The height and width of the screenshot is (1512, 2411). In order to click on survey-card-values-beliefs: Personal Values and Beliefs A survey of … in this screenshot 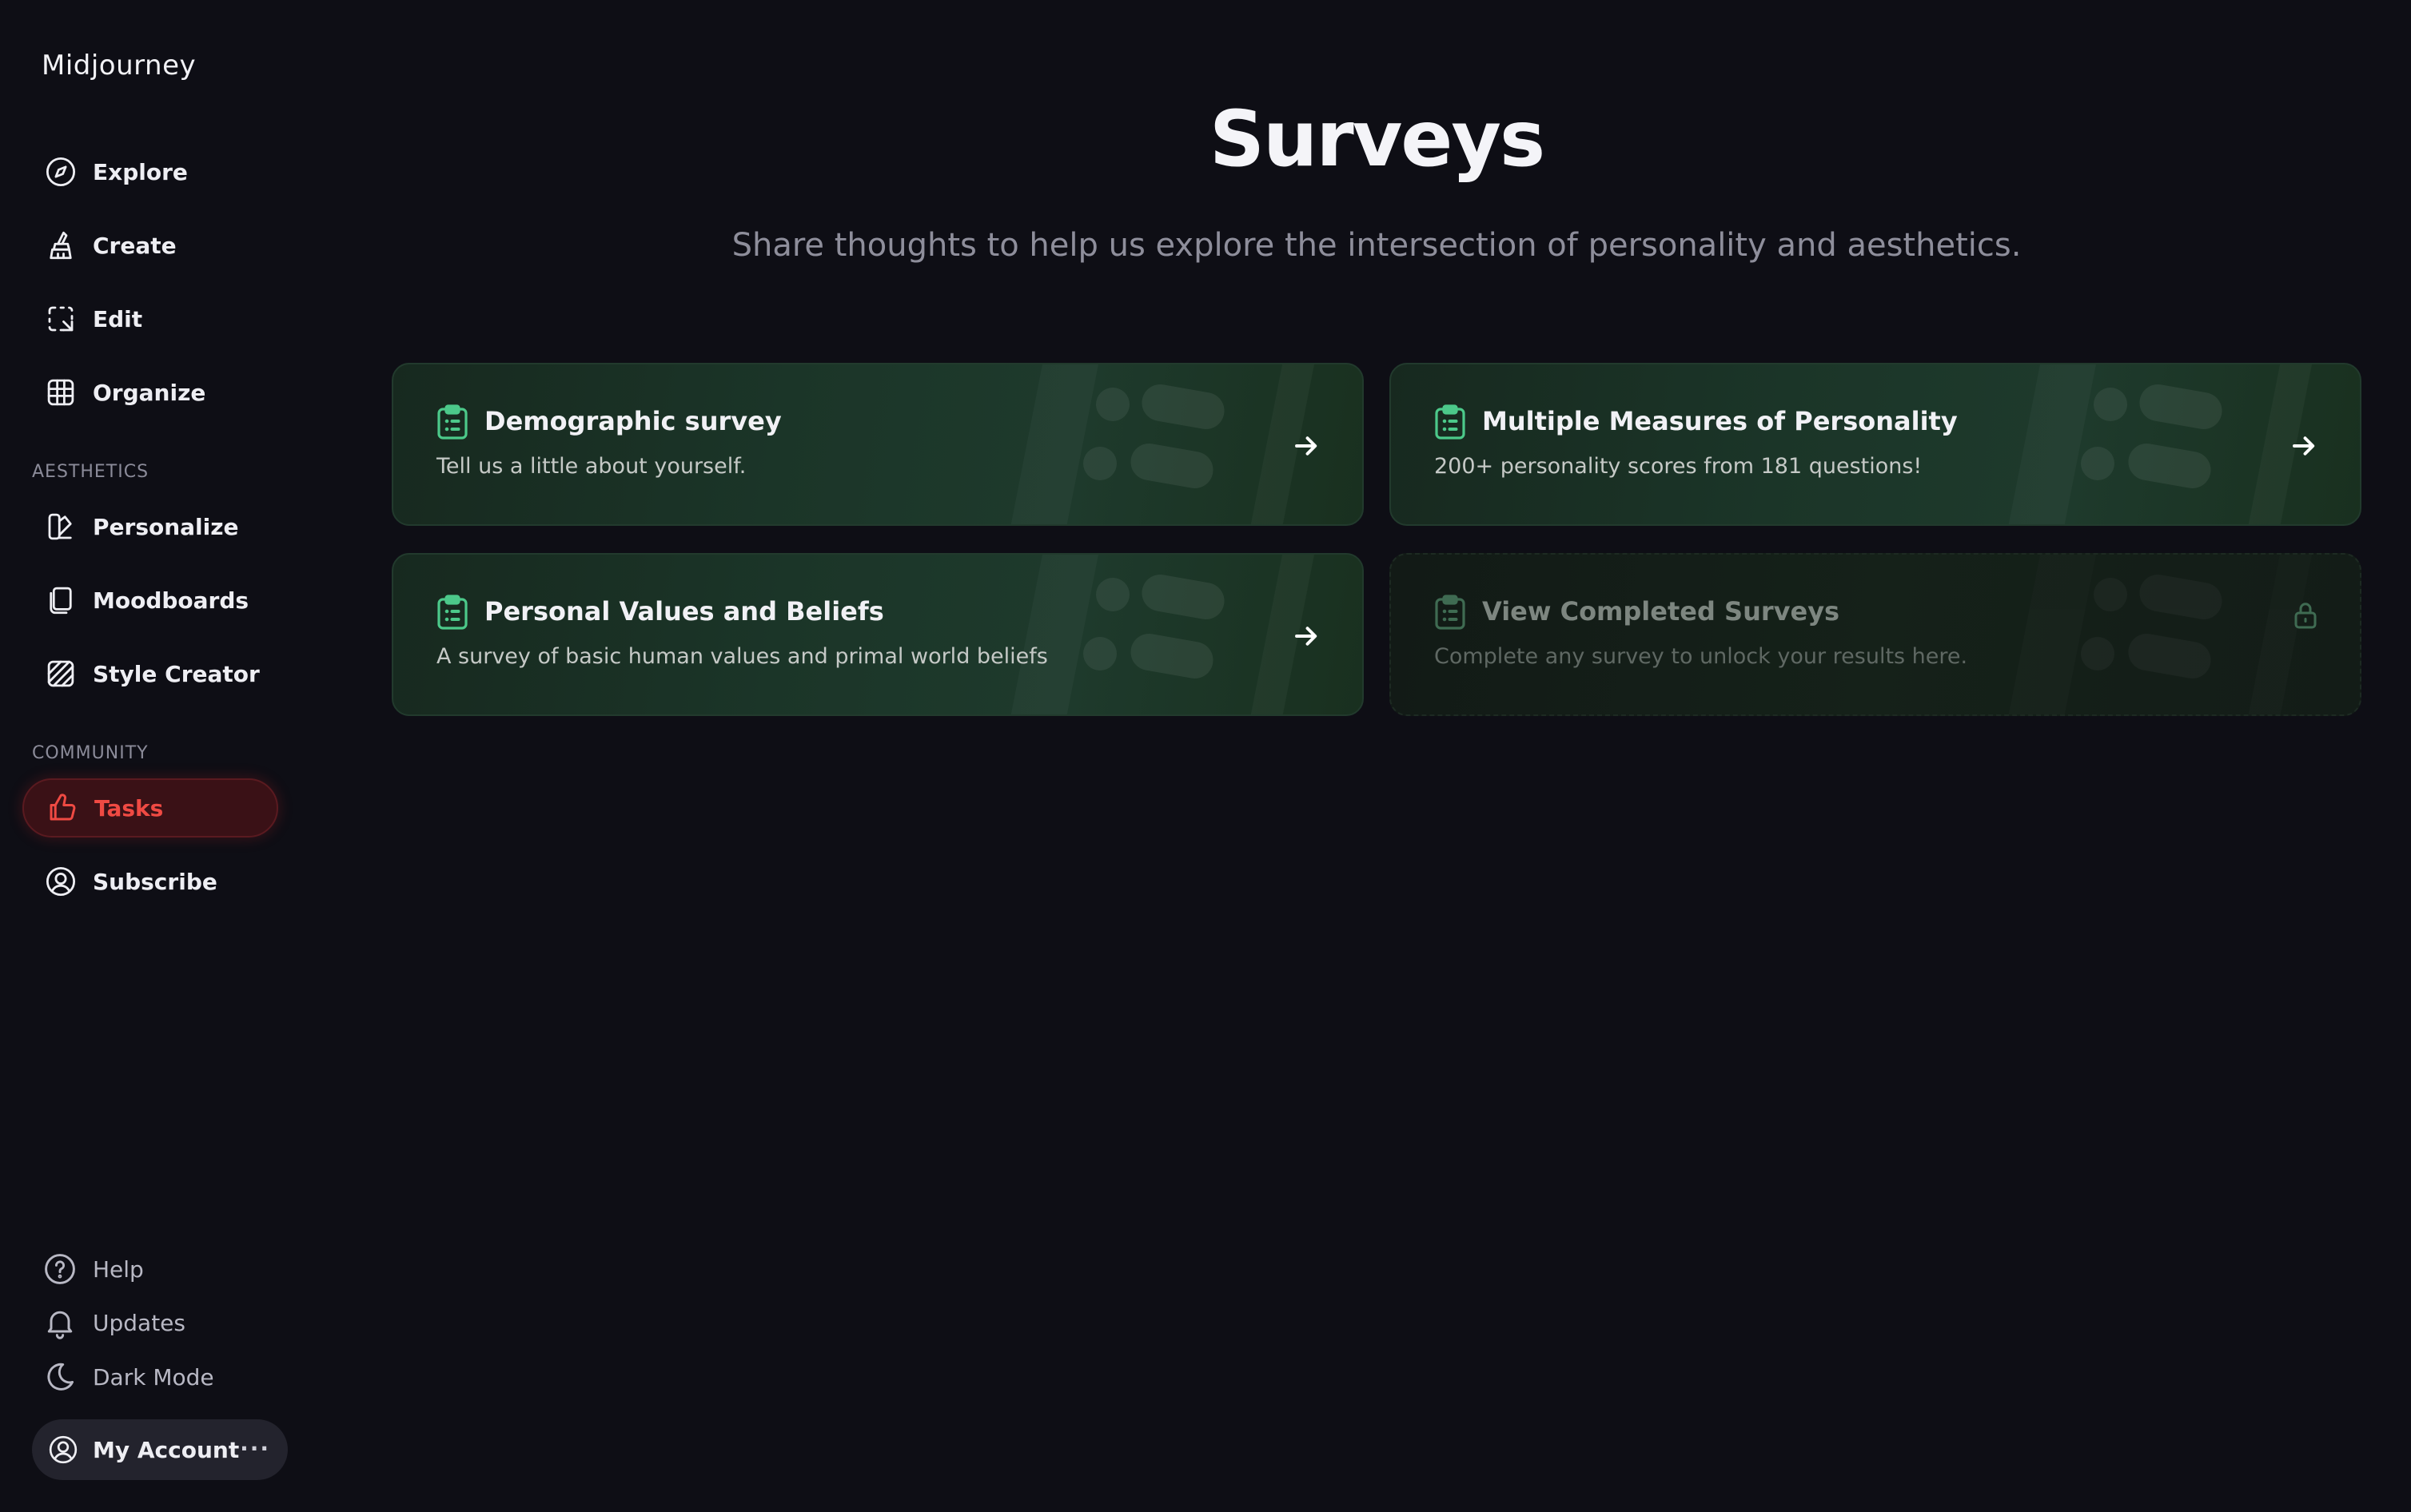, I will do `click(878, 634)`.